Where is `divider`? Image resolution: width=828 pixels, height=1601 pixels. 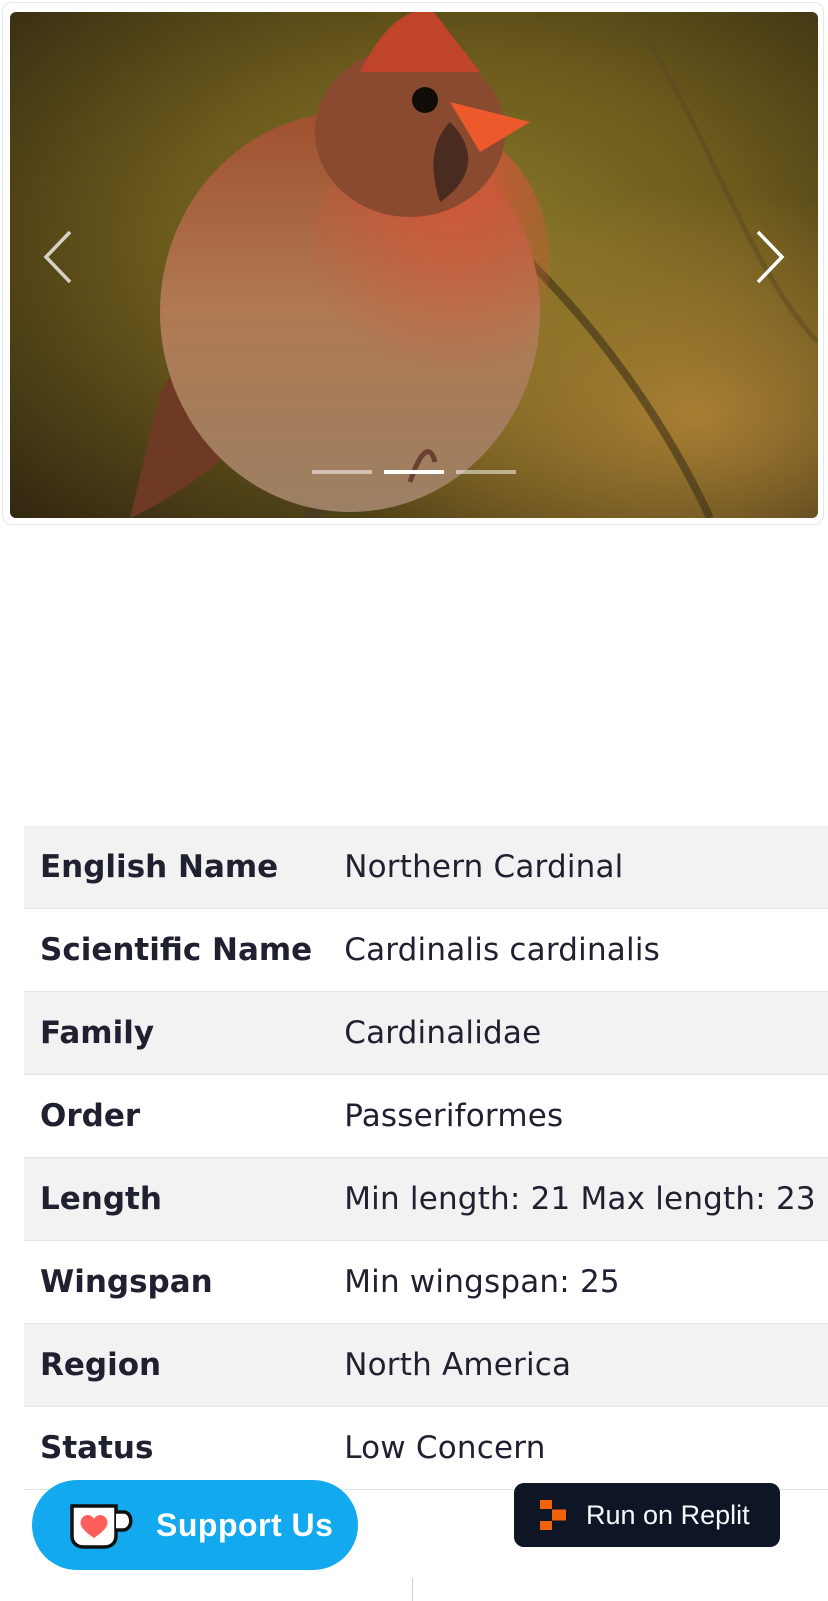
divider is located at coordinates (412, 1589).